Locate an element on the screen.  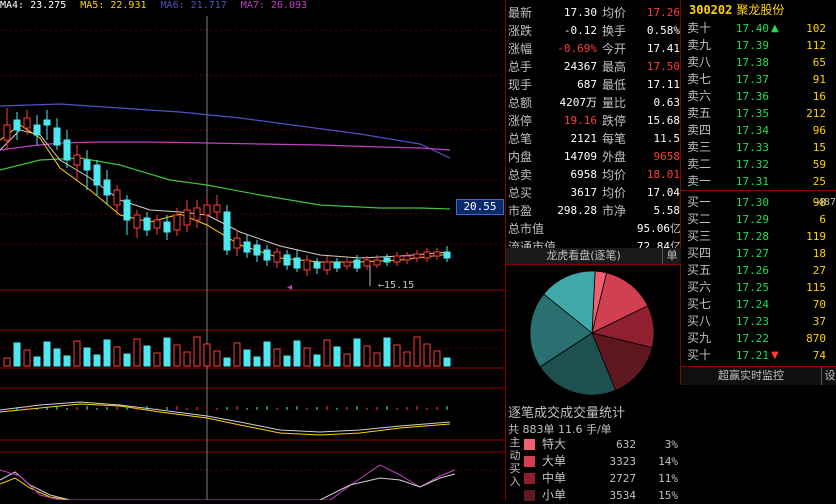
stat-value: 18.01 is located at coordinates (663, 174).